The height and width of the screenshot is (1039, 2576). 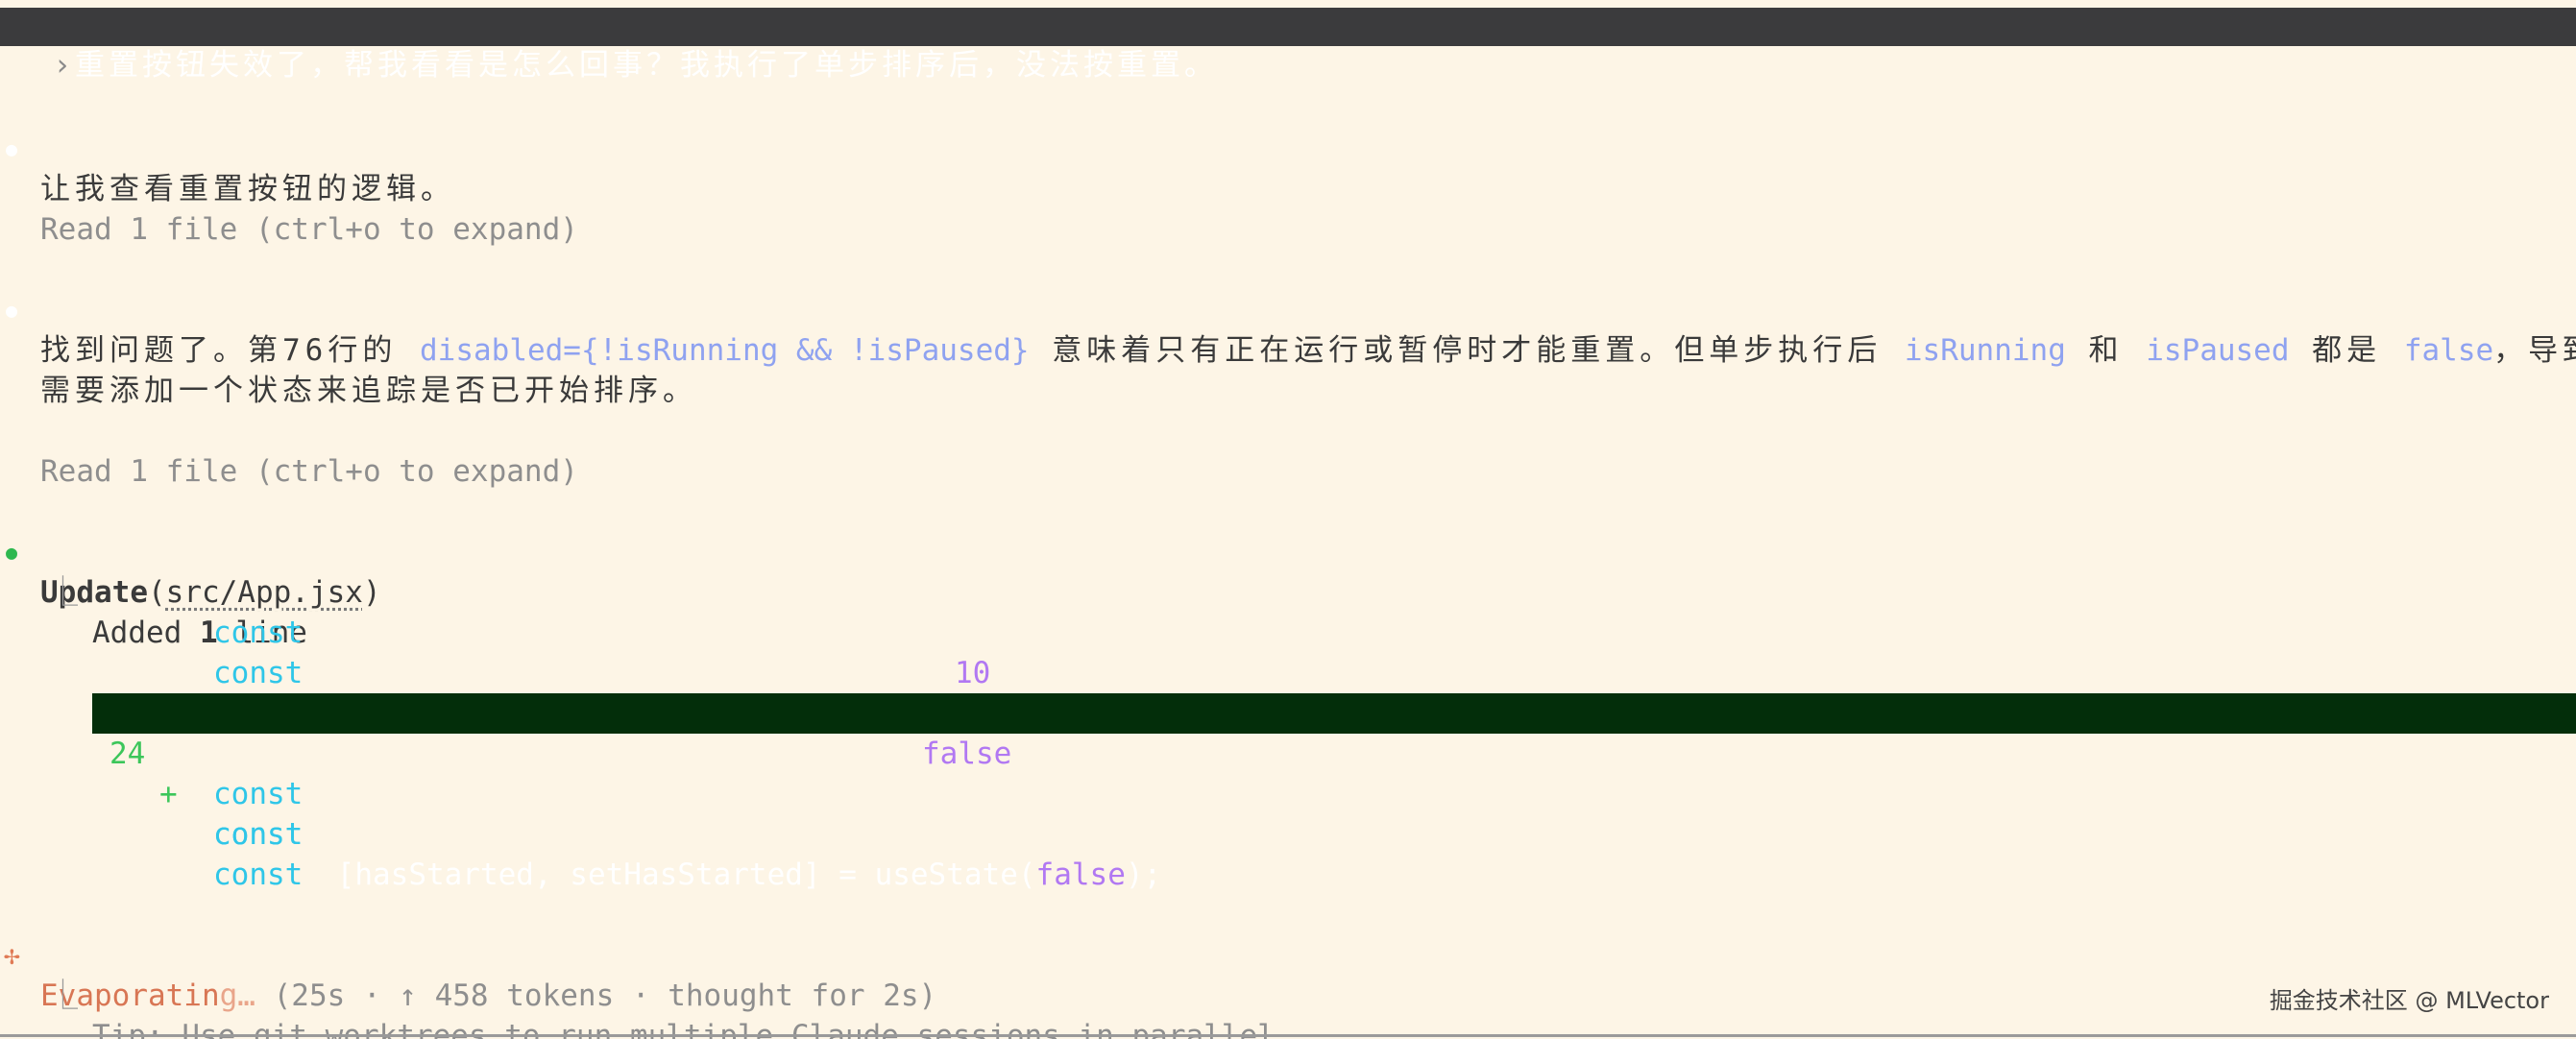 What do you see at coordinates (1288, 591) in the screenshot?
I see `update-summary: ⎿ Added 1 line` at bounding box center [1288, 591].